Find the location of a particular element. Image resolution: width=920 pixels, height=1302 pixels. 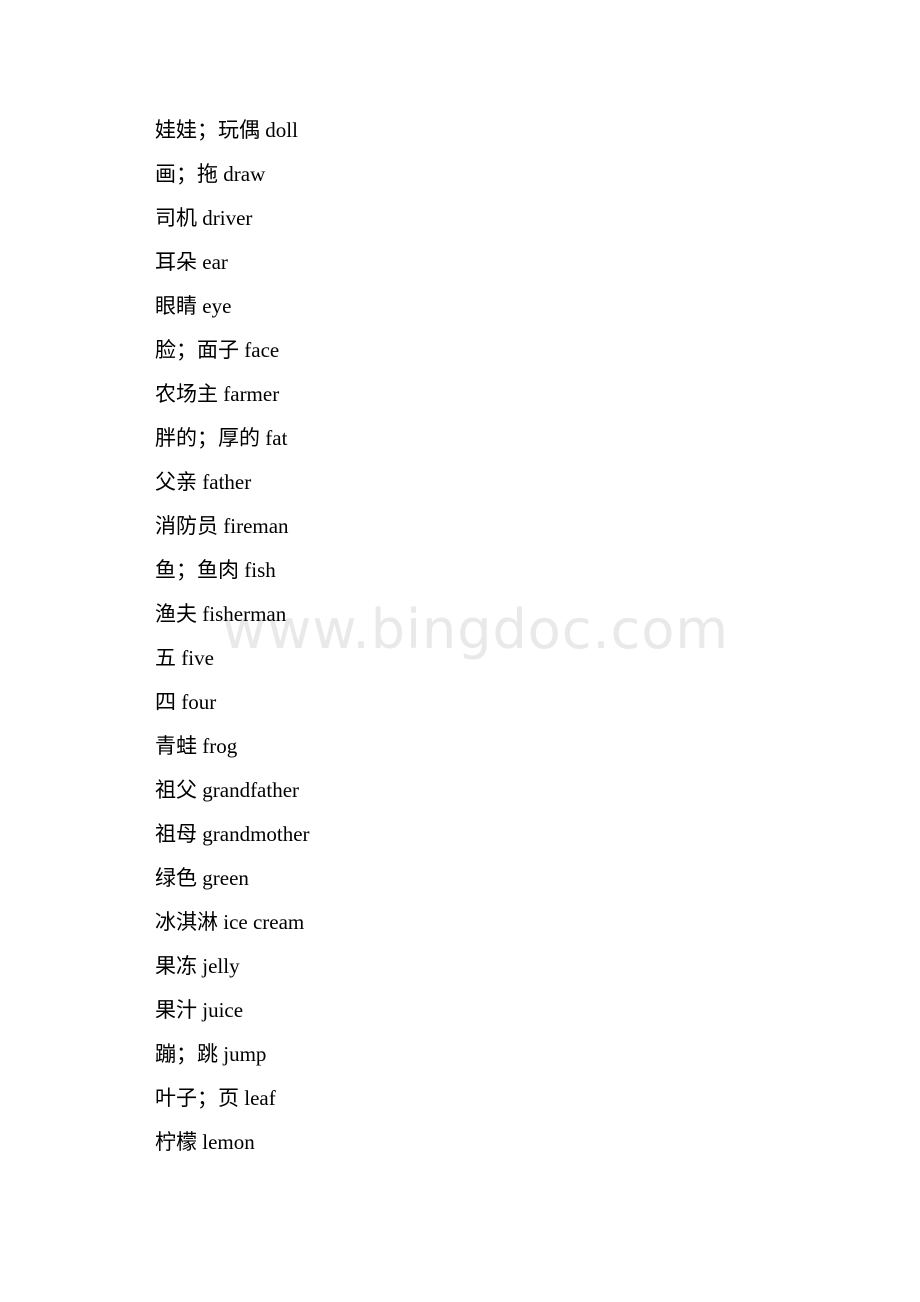

vocabulary-entry: 消防员 fireman is located at coordinates (222, 526).